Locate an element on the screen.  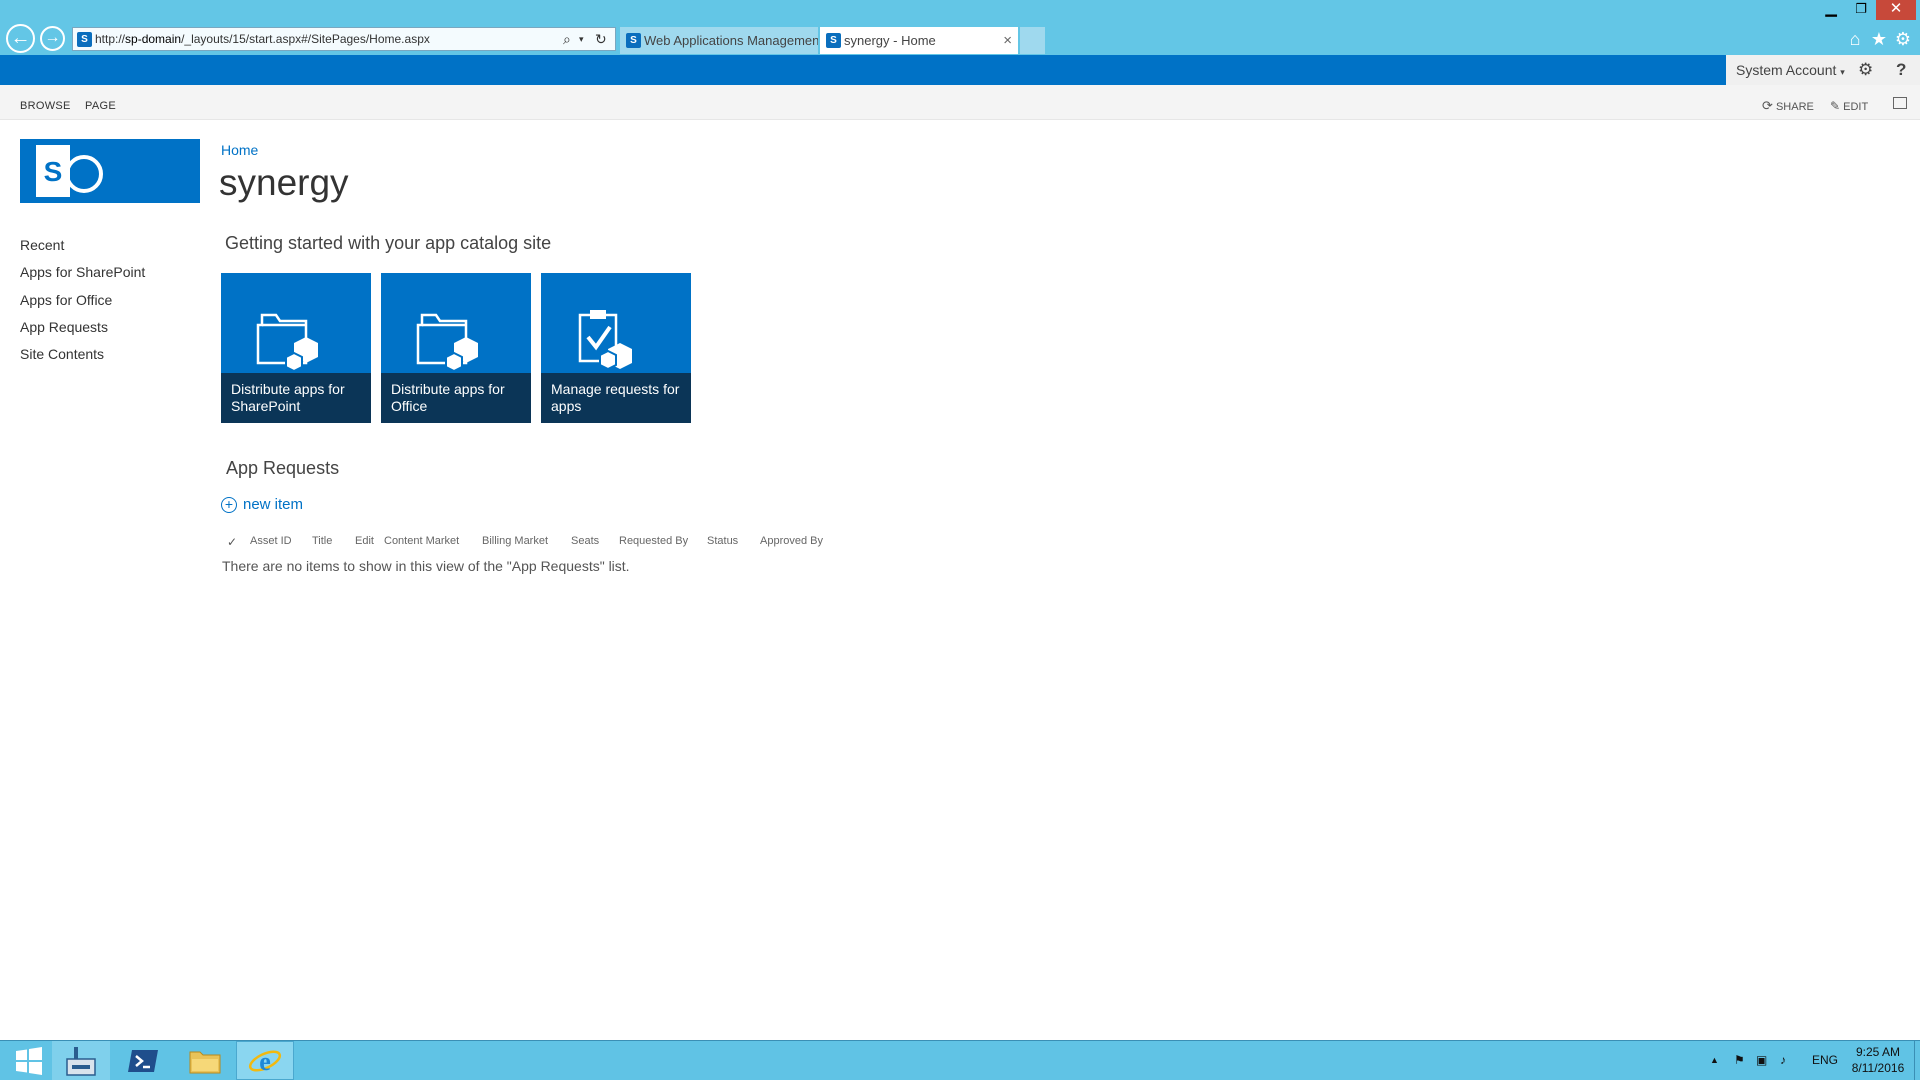
file-explorer-button is located at coordinates (205, 1060).